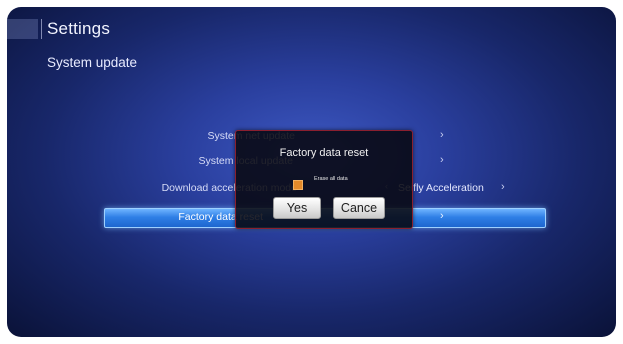 This screenshot has height=344, width=623. I want to click on cancel-button: Cance, so click(359, 208).